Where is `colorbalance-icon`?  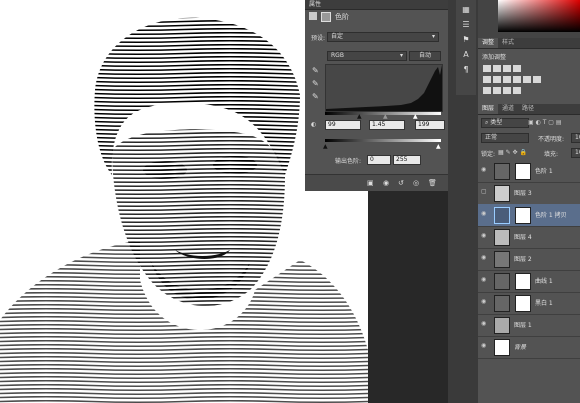
colorbalance-icon is located at coordinates (507, 79).